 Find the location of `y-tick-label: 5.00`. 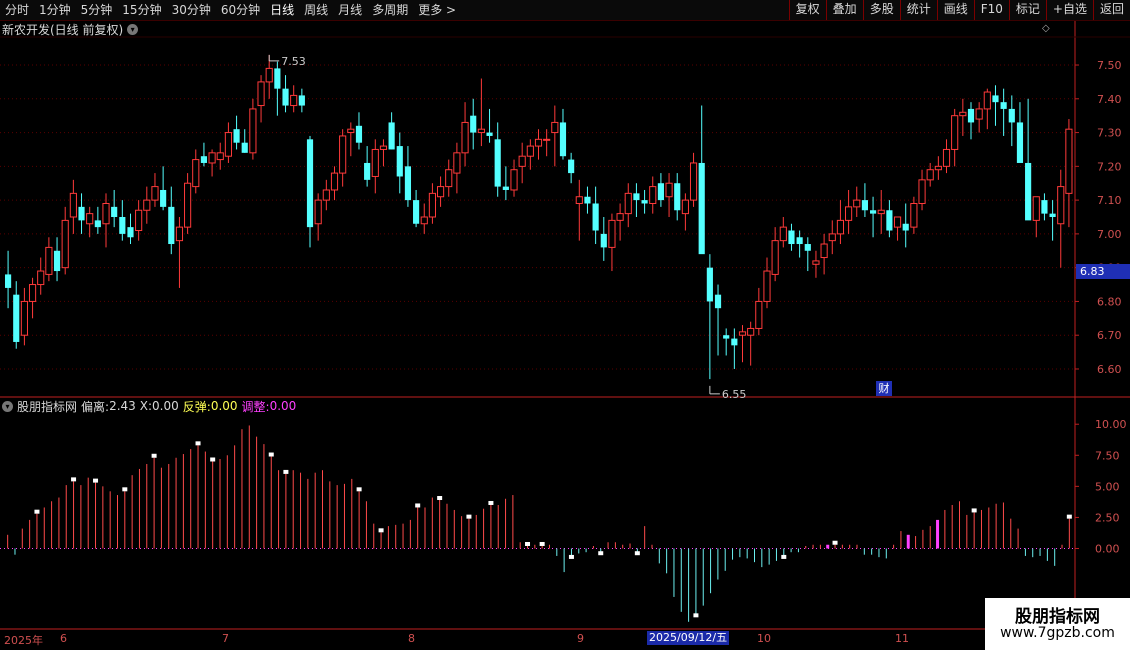

y-tick-label: 5.00 is located at coordinates (1107, 486).